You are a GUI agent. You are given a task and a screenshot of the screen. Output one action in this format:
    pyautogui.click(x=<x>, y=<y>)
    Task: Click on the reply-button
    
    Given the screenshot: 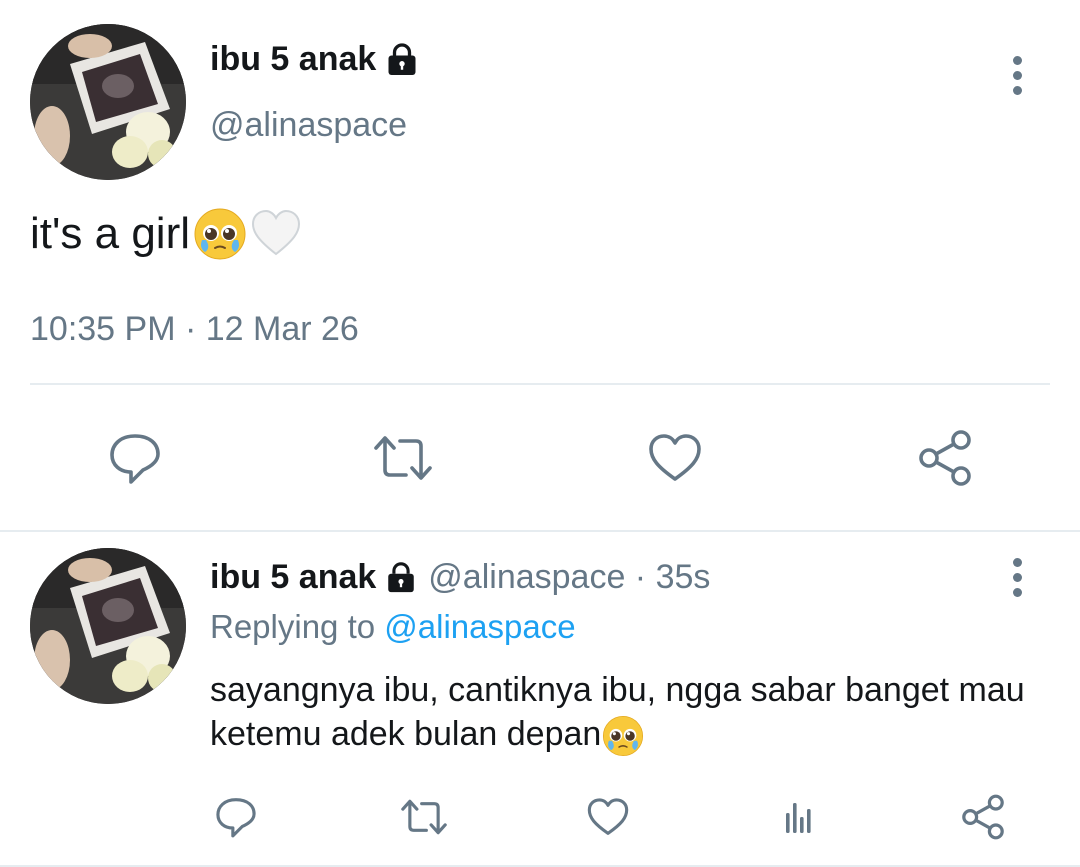 What is the action you would take?
    pyautogui.click(x=135, y=458)
    